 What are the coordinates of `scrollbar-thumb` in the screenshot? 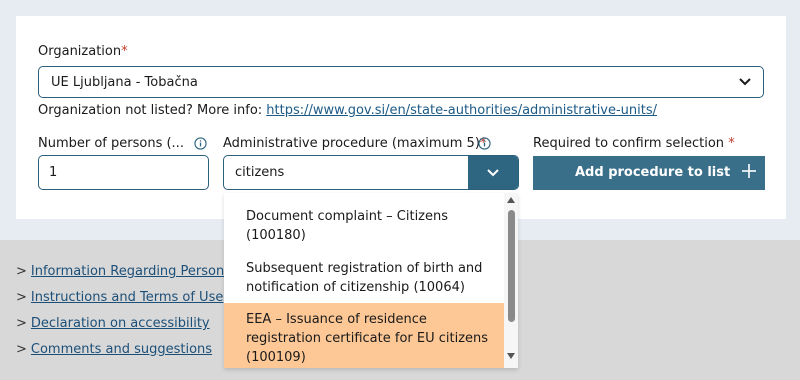 It's located at (511, 266).